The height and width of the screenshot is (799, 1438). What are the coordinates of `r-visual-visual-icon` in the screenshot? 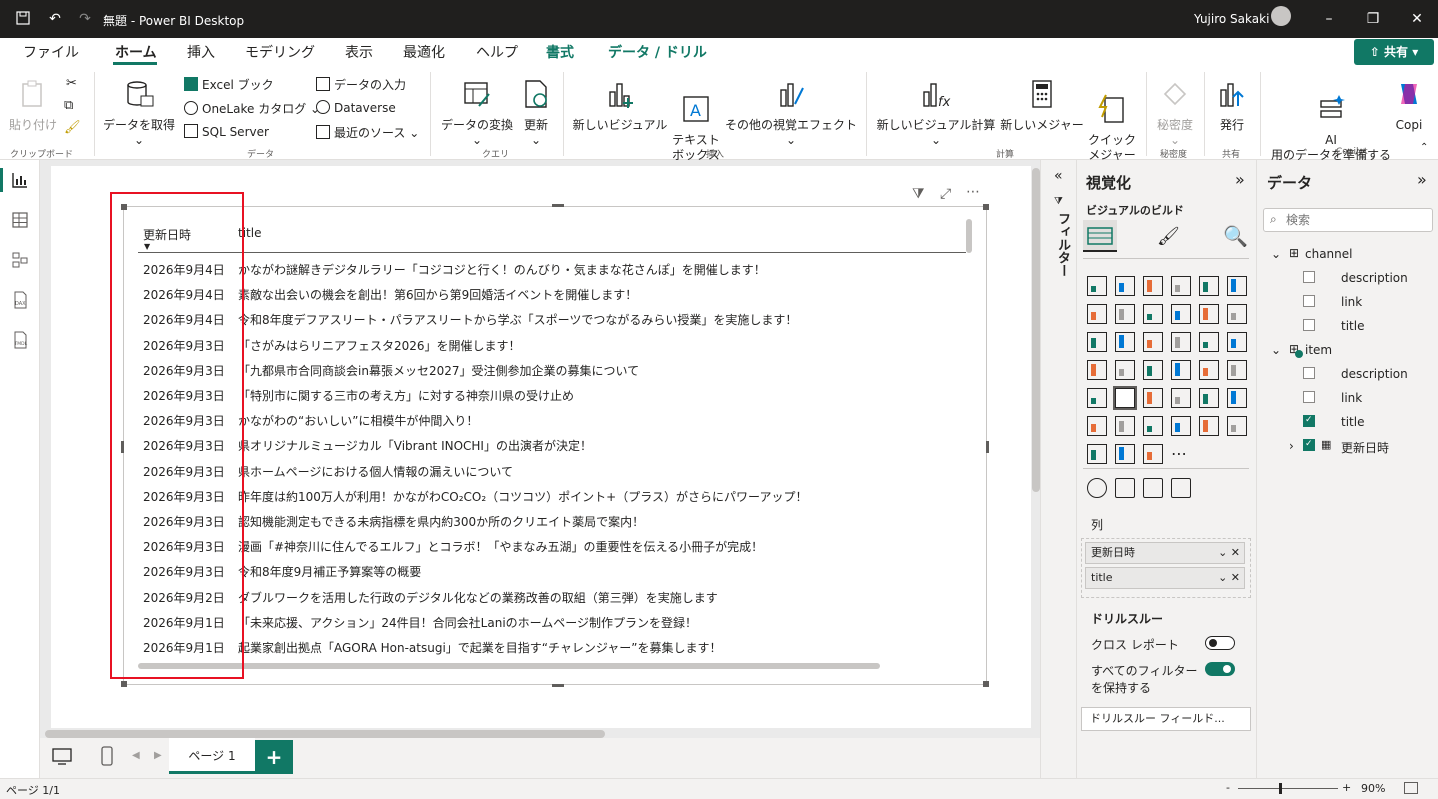 It's located at (1181, 398).